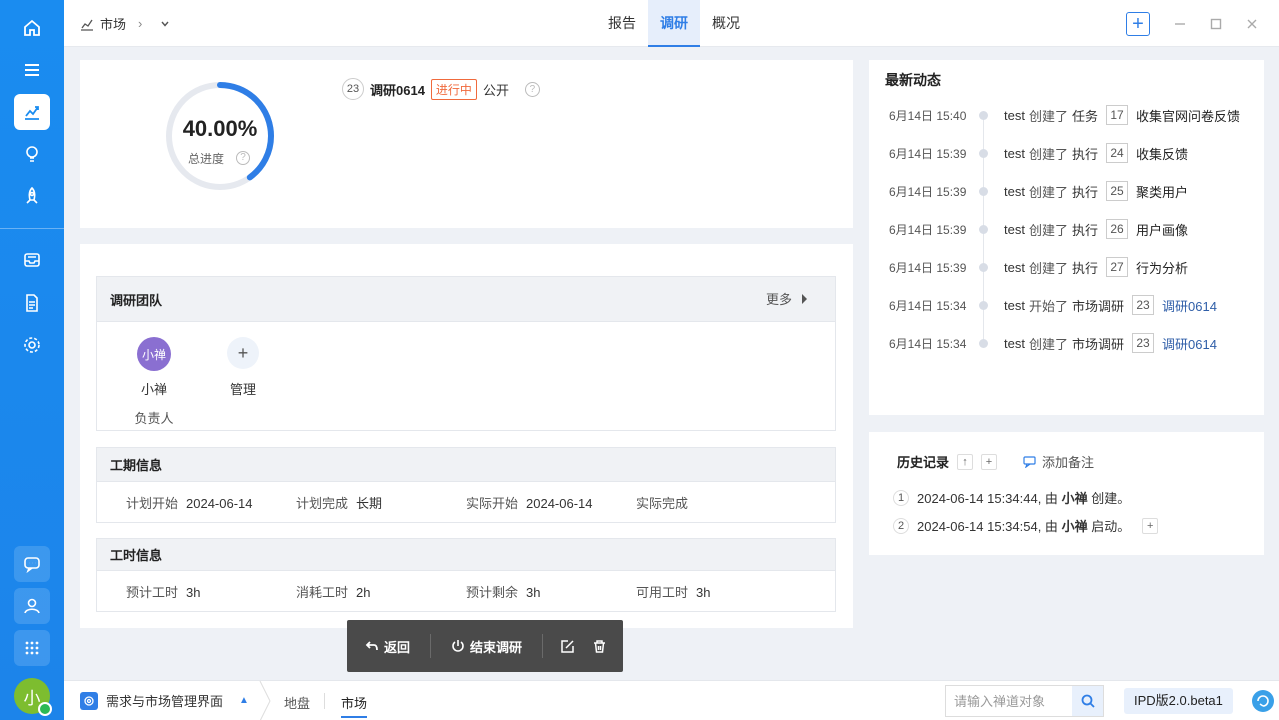  What do you see at coordinates (297, 702) in the screenshot?
I see `footer-crumb-dashboard: 地盘` at bounding box center [297, 702].